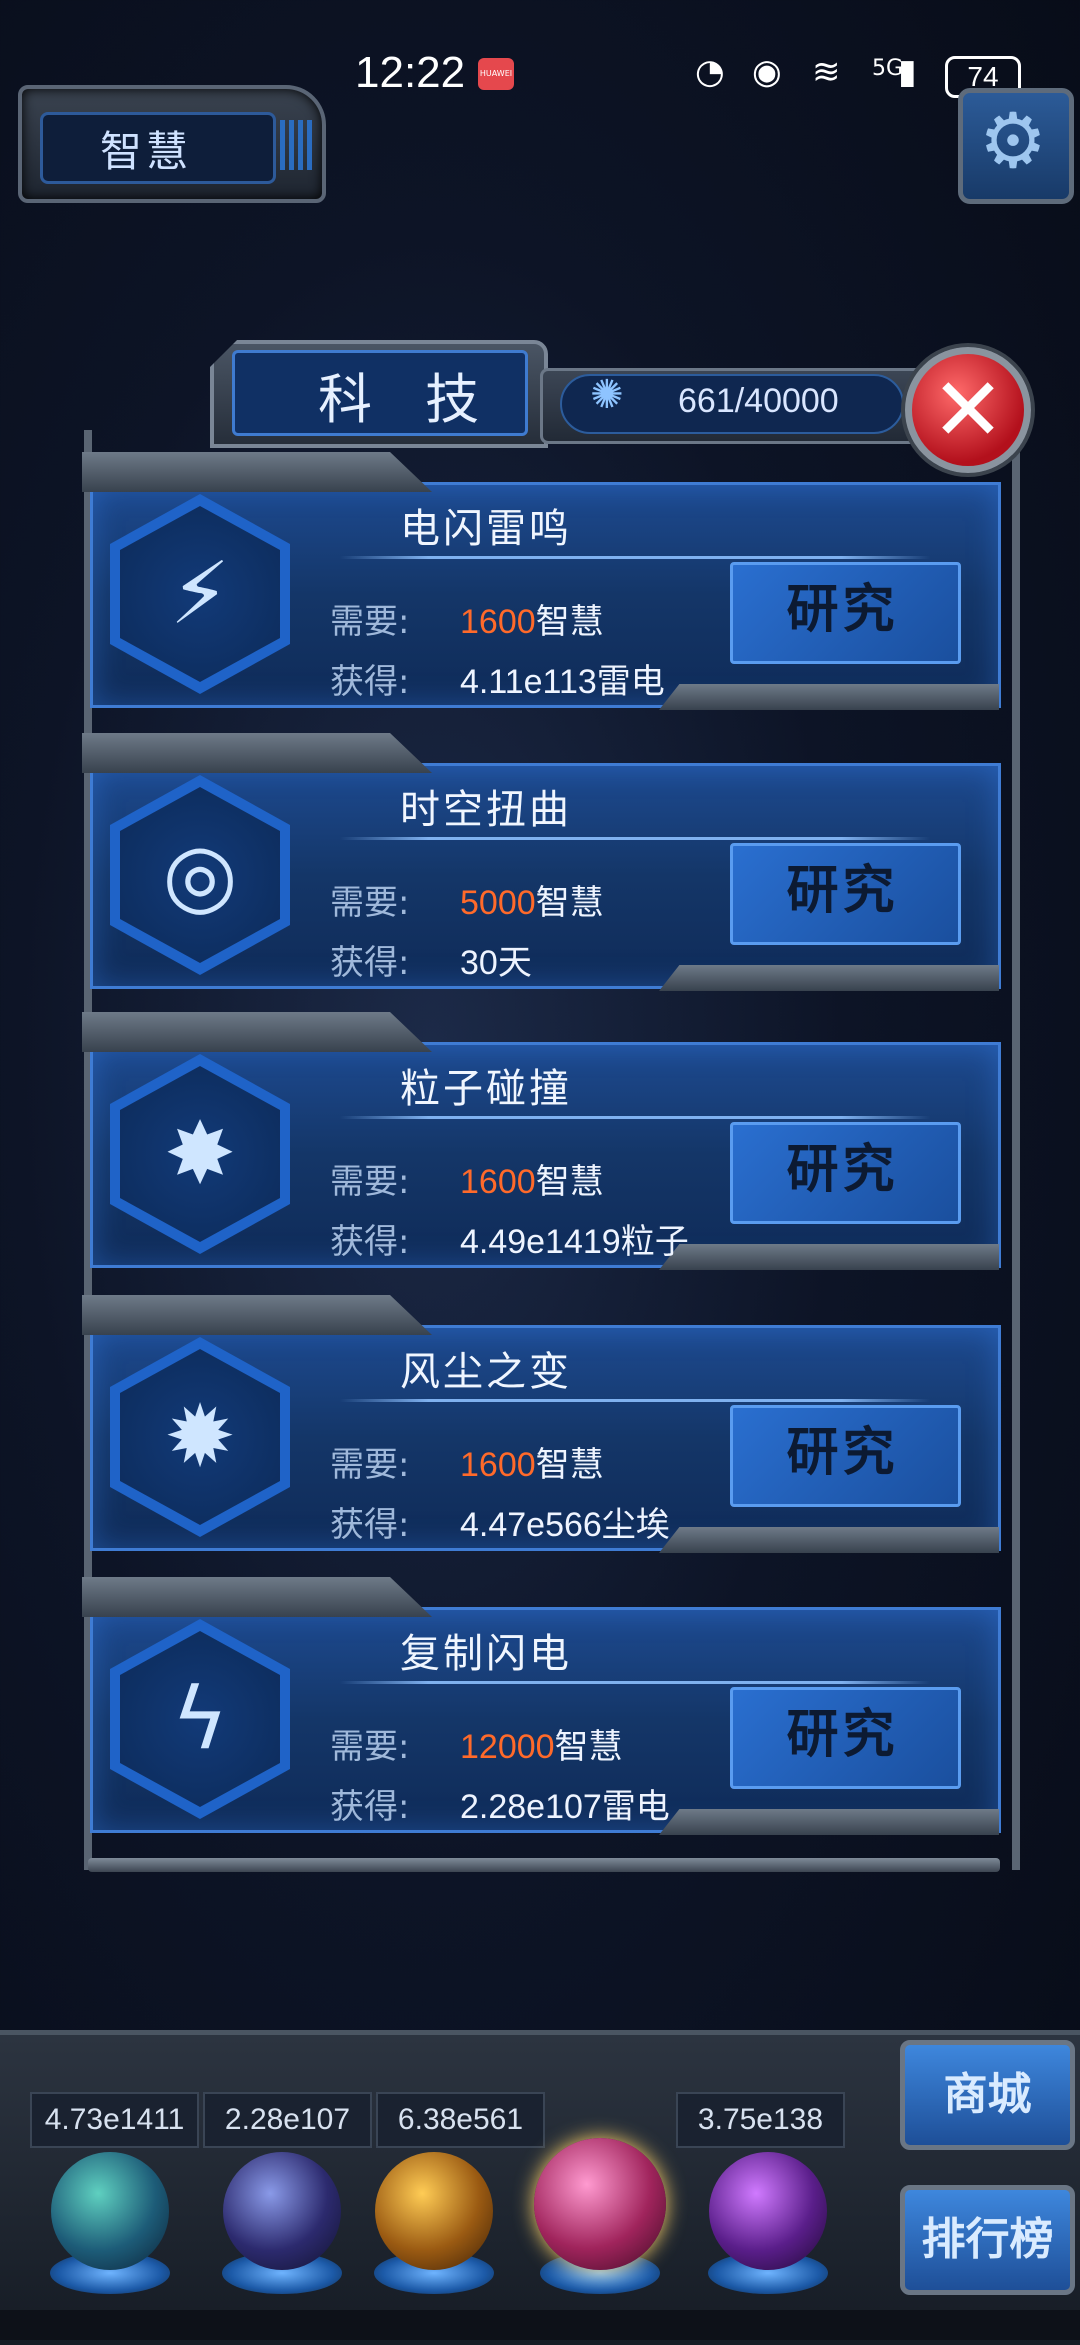 The height and width of the screenshot is (2345, 1080). Describe the element at coordinates (200, 1154) in the screenshot. I see `particle-collision-icon: ✸` at that location.